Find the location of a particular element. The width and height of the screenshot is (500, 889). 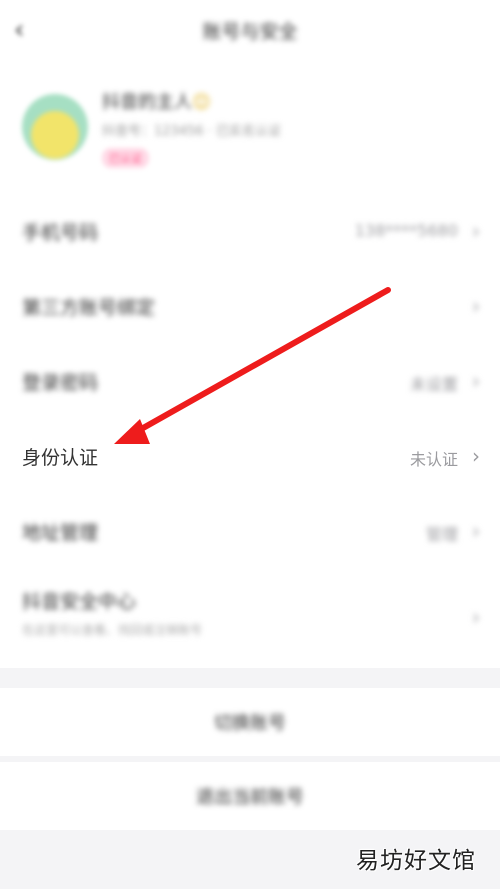

settings-item-third-party: 第三方账号绑定 › is located at coordinates (250, 306).